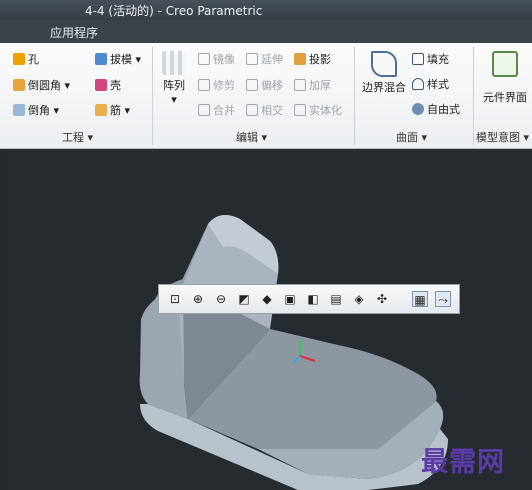 The image size is (532, 490). What do you see at coordinates (101, 110) in the screenshot?
I see `rib-icon` at bounding box center [101, 110].